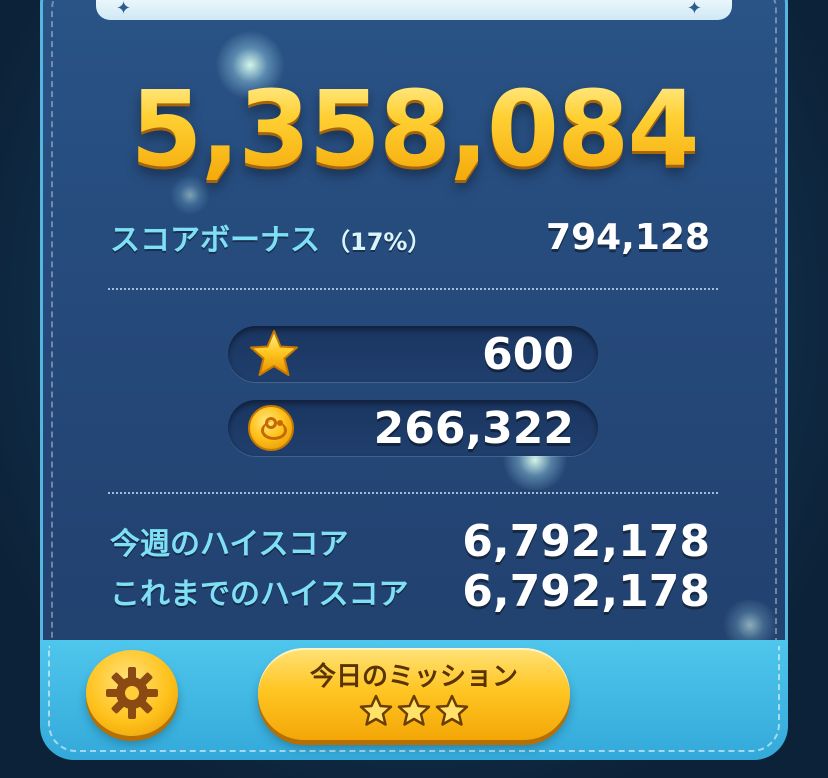 This screenshot has width=828, height=778. I want to click on all-time-high-score-value: 6,792,178, so click(586, 591).